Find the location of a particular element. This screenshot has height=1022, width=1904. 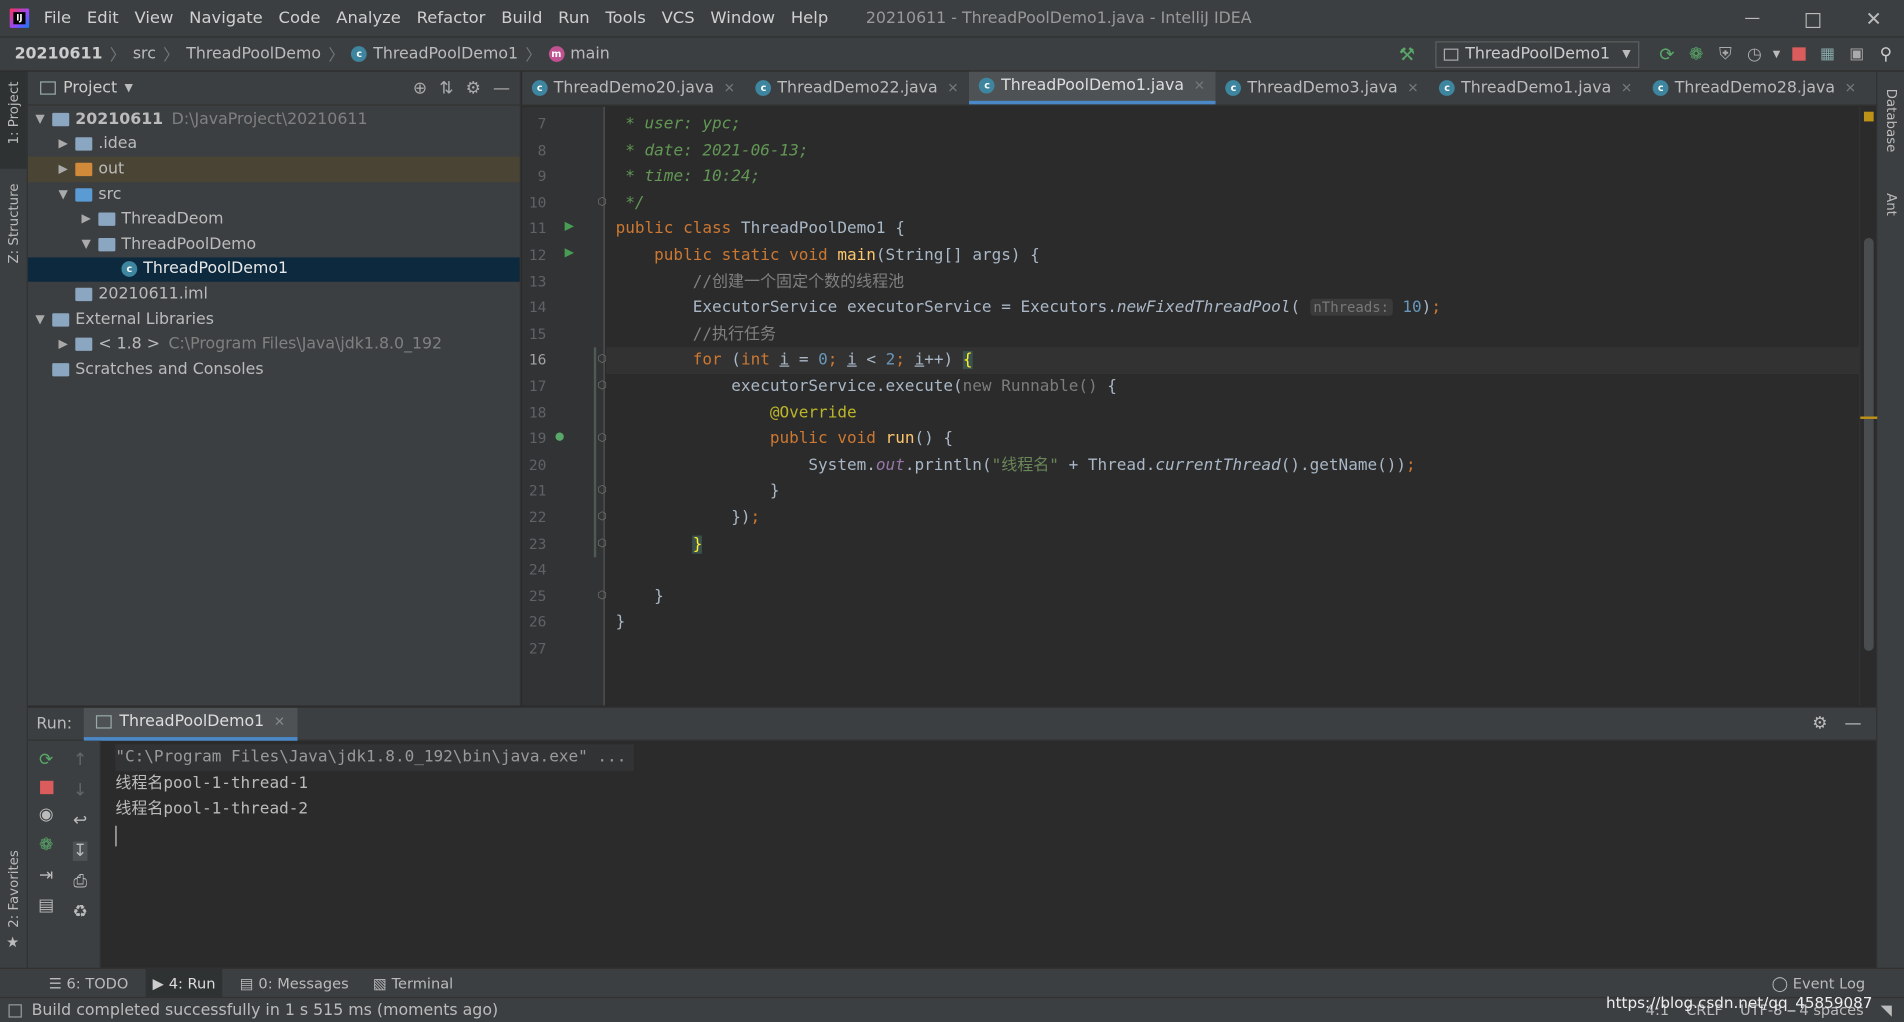

project-panel-title: Project is located at coordinates (90, 88).